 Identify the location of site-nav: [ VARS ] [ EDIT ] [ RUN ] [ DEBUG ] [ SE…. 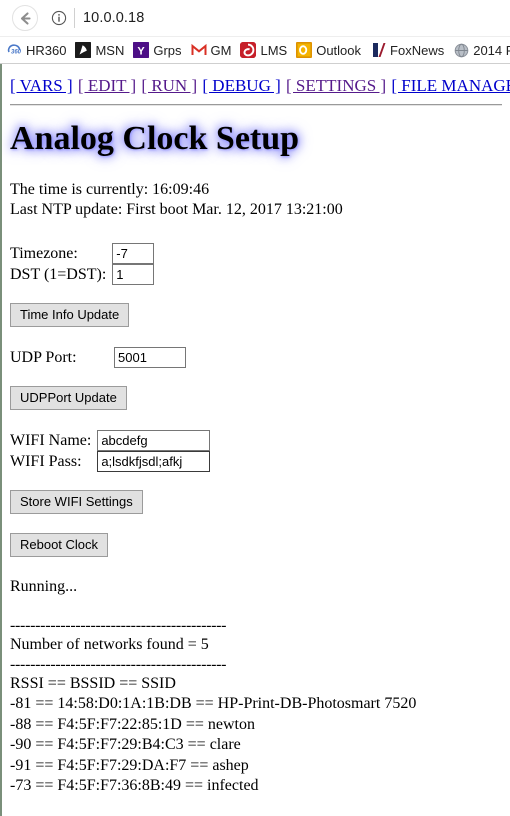
(260, 86).